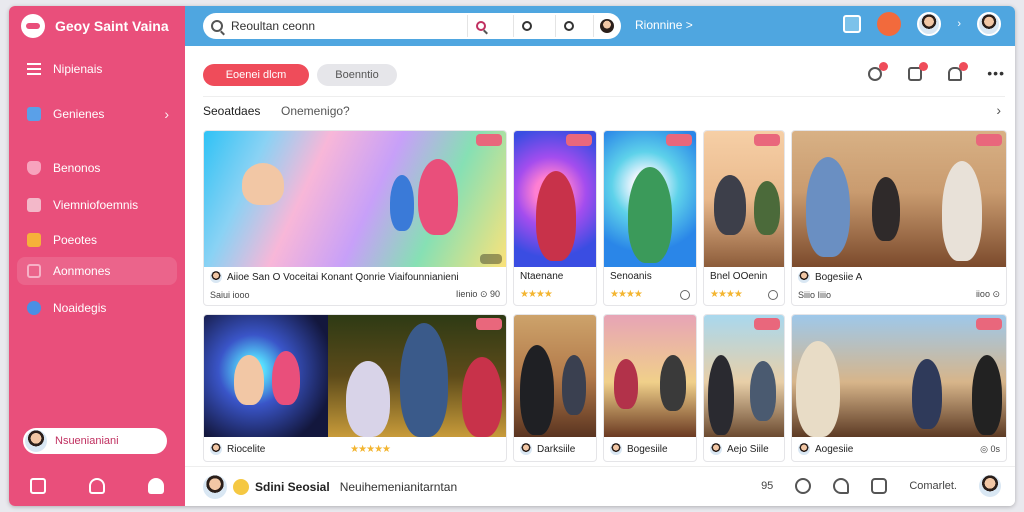 This screenshot has height=512, width=1024. I want to click on sidebar-item-noaidegis: Noaidegis, so click(97, 308).